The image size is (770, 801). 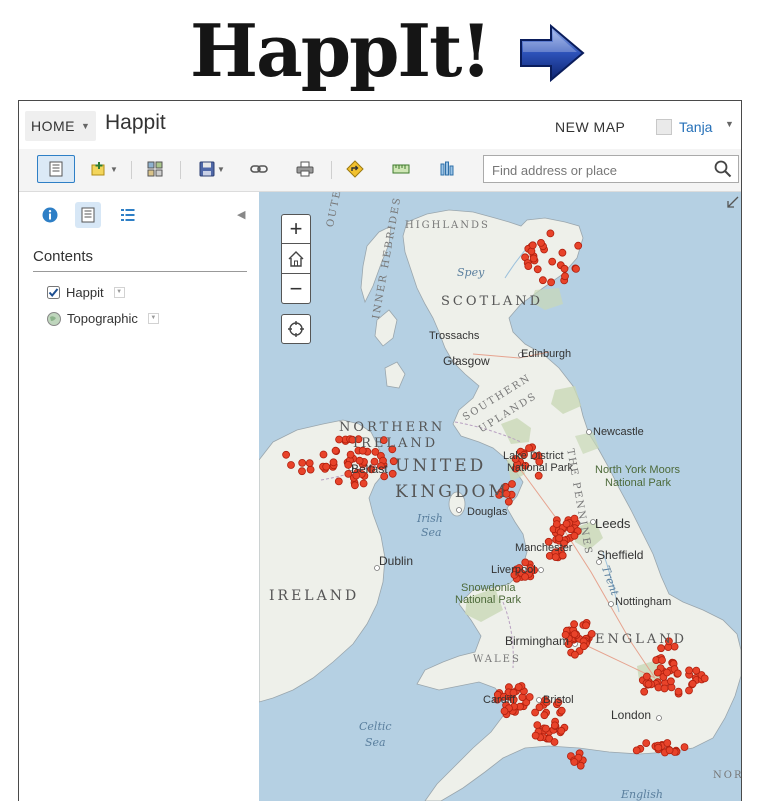 I want to click on home-menu-button: HOME ▼, so click(x=61, y=126).